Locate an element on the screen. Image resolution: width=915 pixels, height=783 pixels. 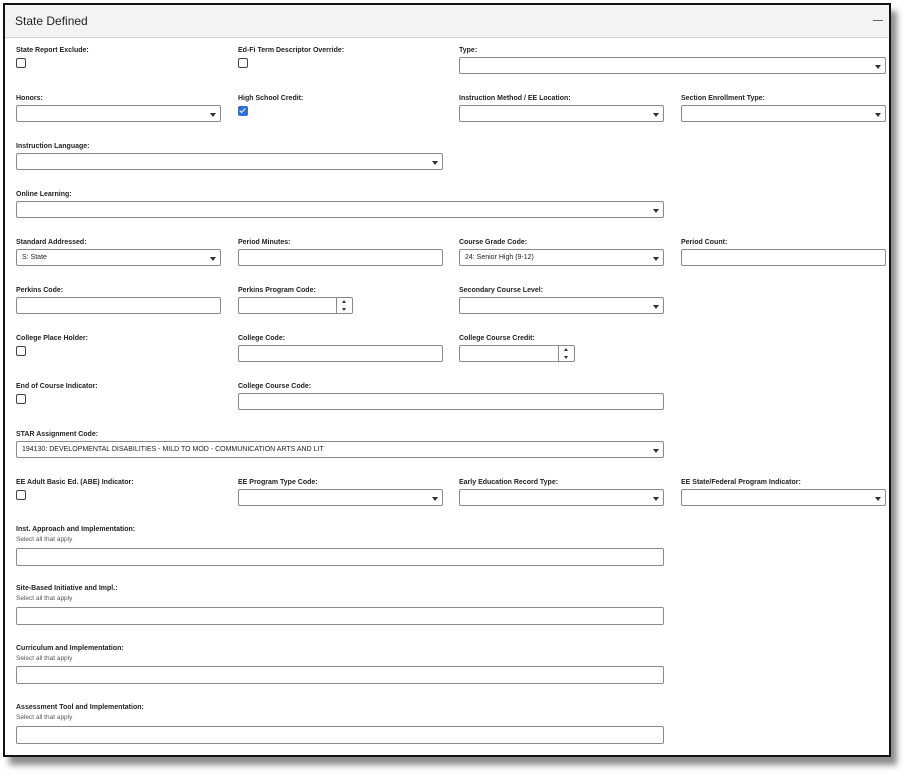
site-based-label: Site-Based Initiative and Impl.: is located at coordinates (67, 588).